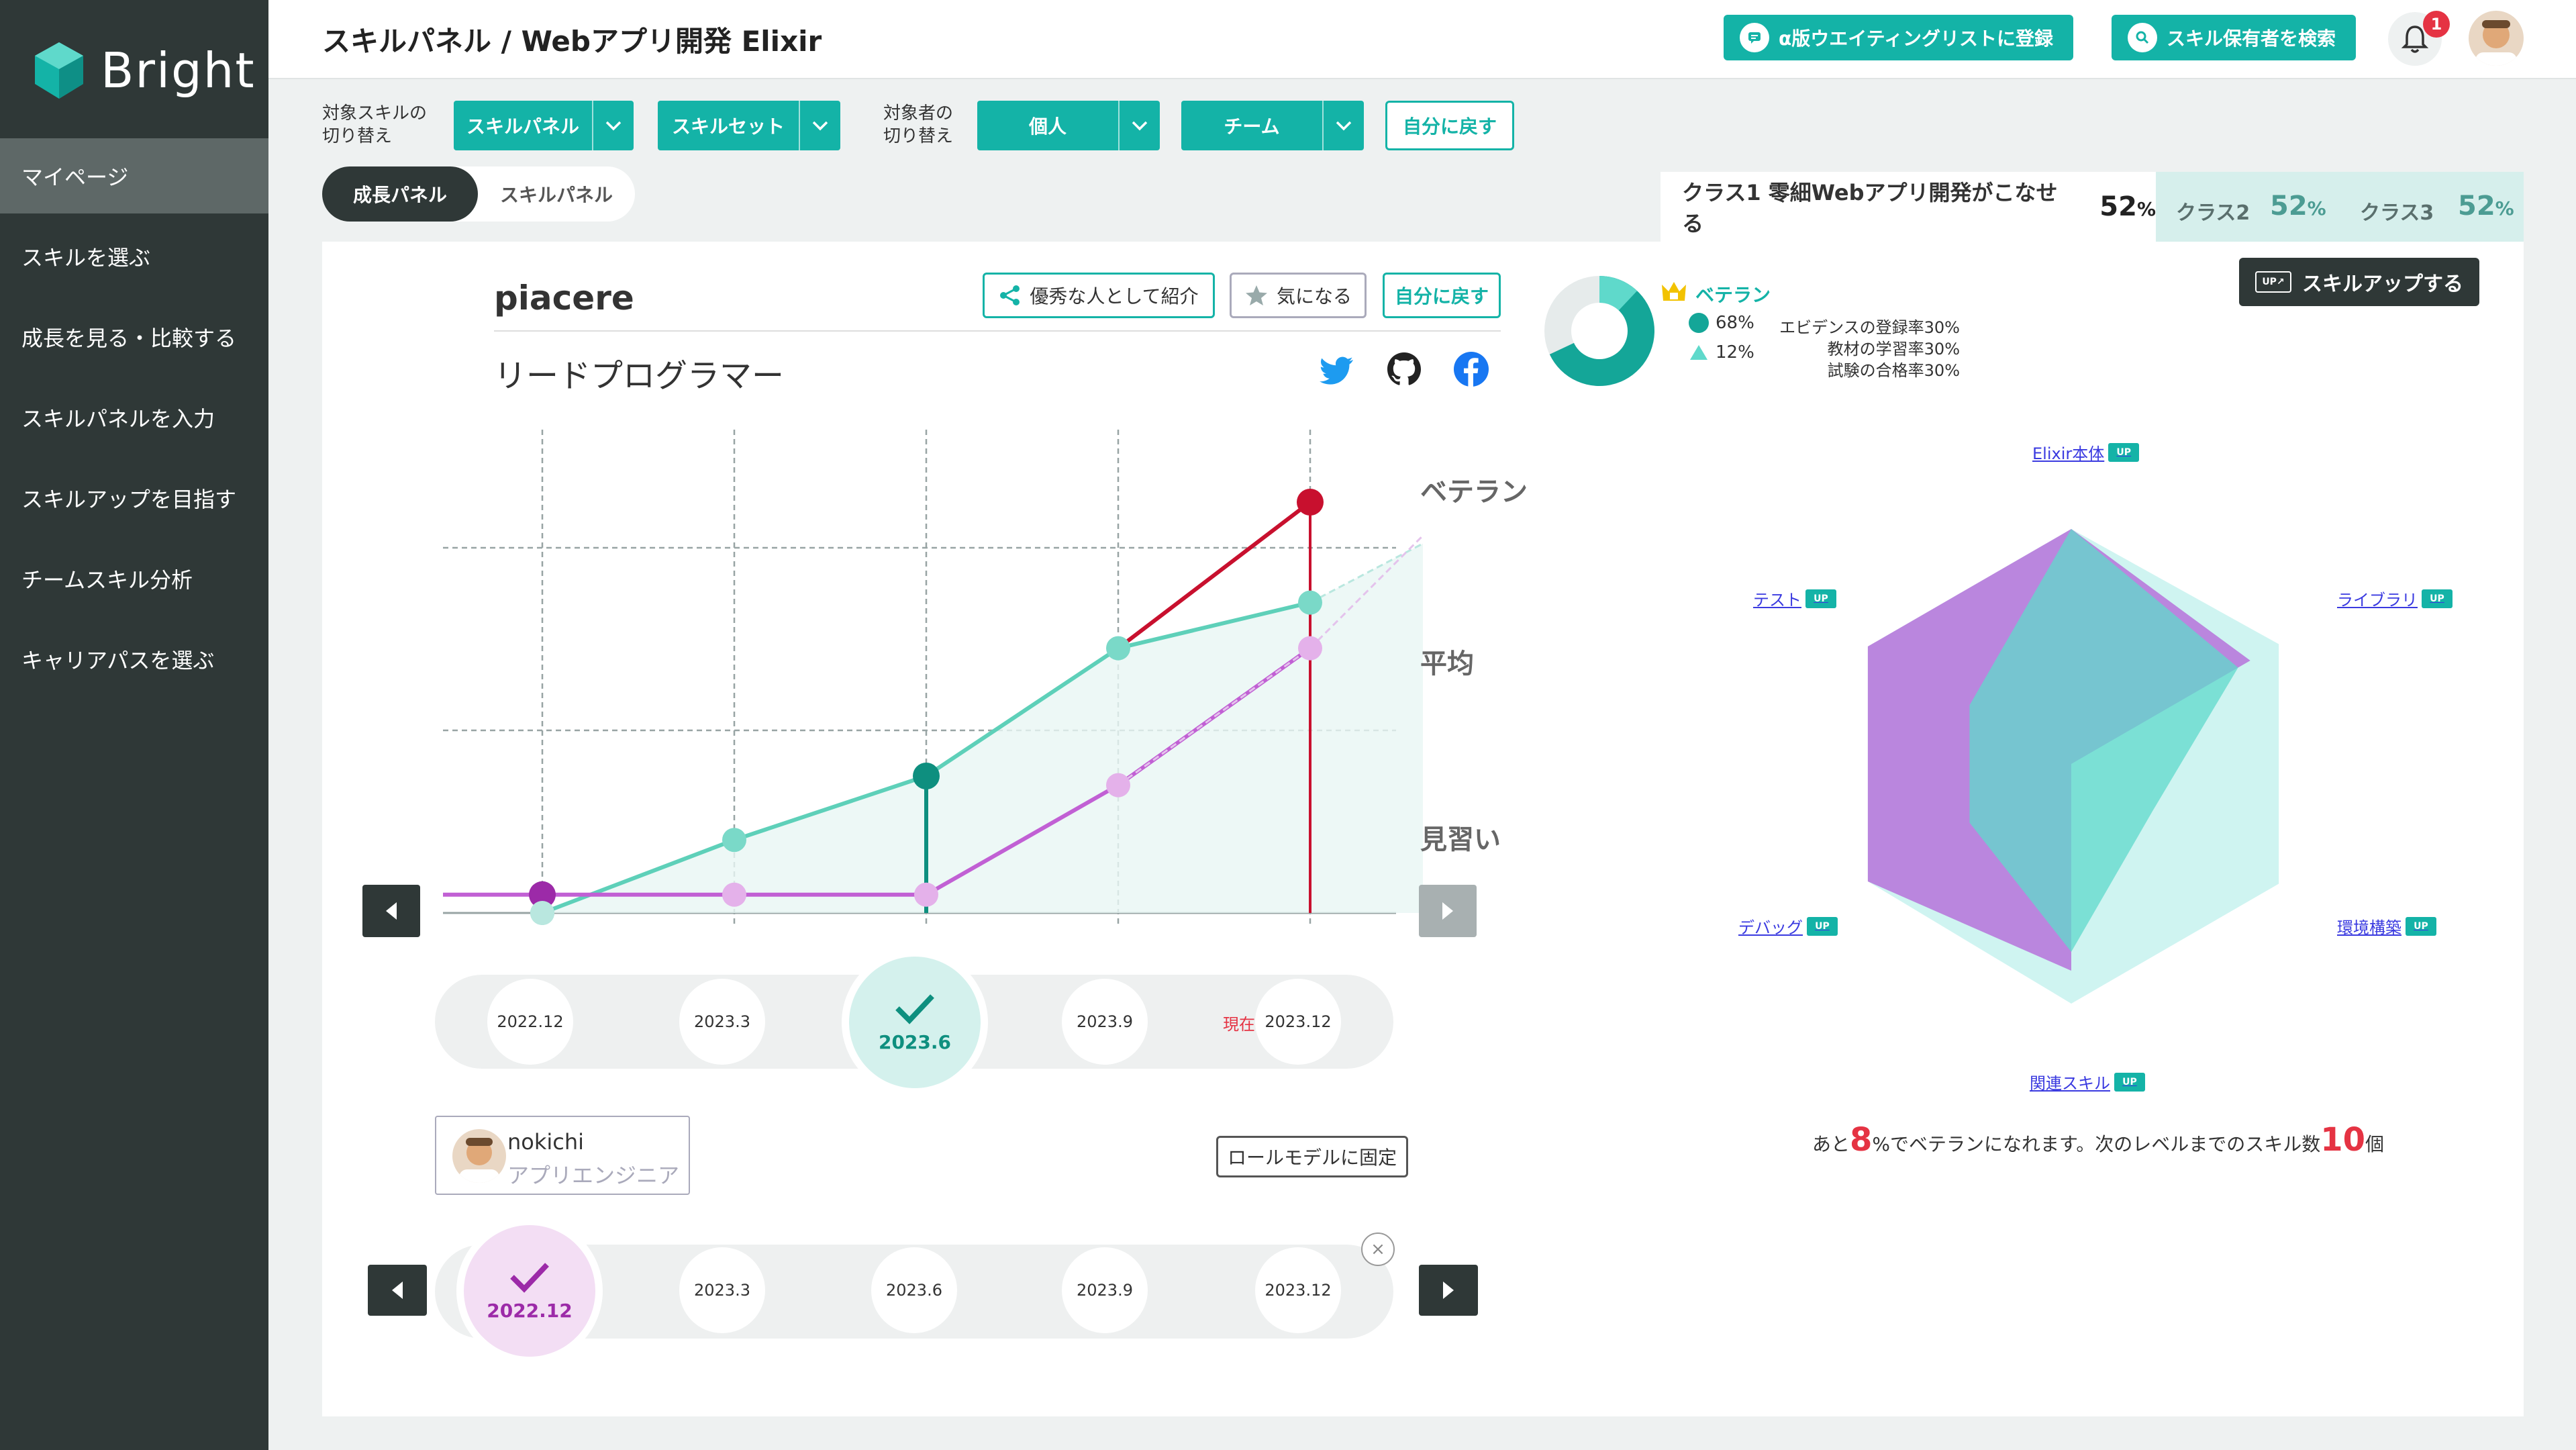 The width and height of the screenshot is (2576, 1450). I want to click on twitter-icon, so click(1338, 369).